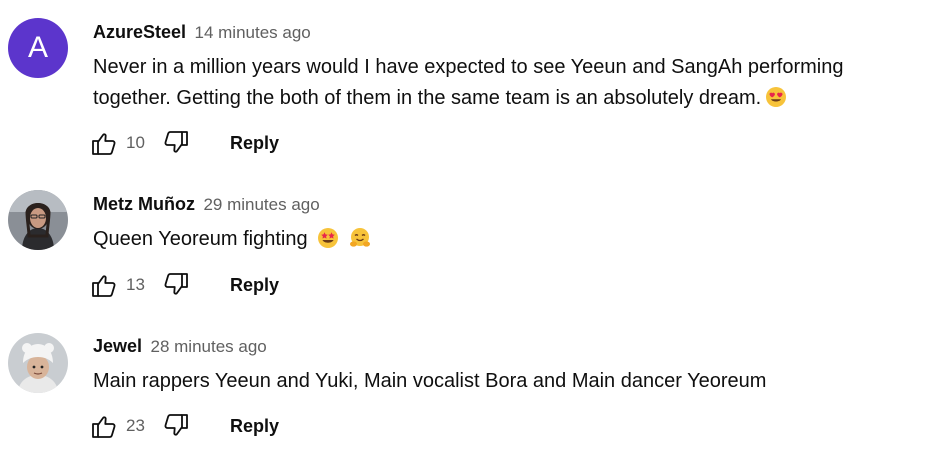 This screenshot has width=928, height=468. I want to click on comment-actions: 13 Reply, so click(183, 285).